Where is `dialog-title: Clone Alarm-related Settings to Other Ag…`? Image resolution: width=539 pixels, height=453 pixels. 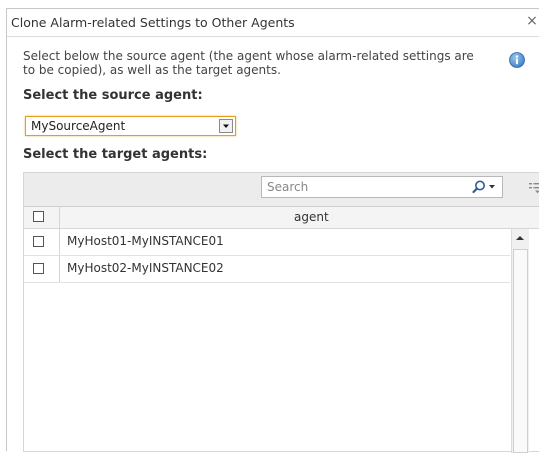
dialog-title: Clone Alarm-related Settings to Other Ag… is located at coordinates (153, 22).